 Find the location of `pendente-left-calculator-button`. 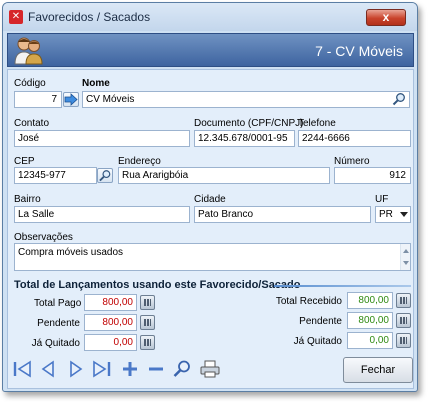

pendente-left-calculator-button is located at coordinates (147, 322).